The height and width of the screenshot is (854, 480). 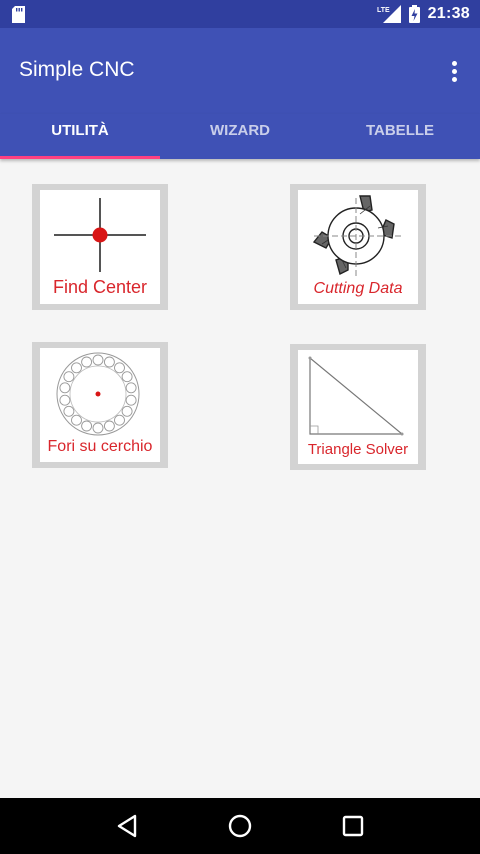 What do you see at coordinates (80, 136) in the screenshot?
I see `tab-utilita: UTILITÀ` at bounding box center [80, 136].